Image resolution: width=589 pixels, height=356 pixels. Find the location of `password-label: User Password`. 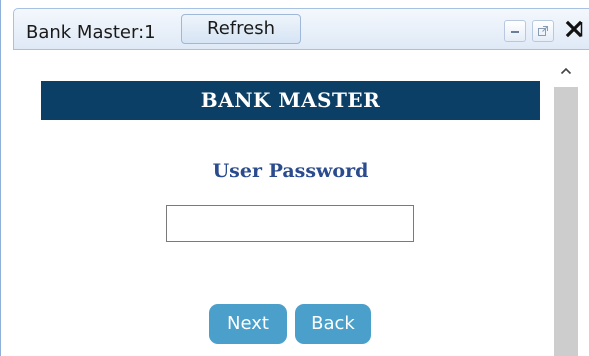

password-label: User Password is located at coordinates (290, 171).